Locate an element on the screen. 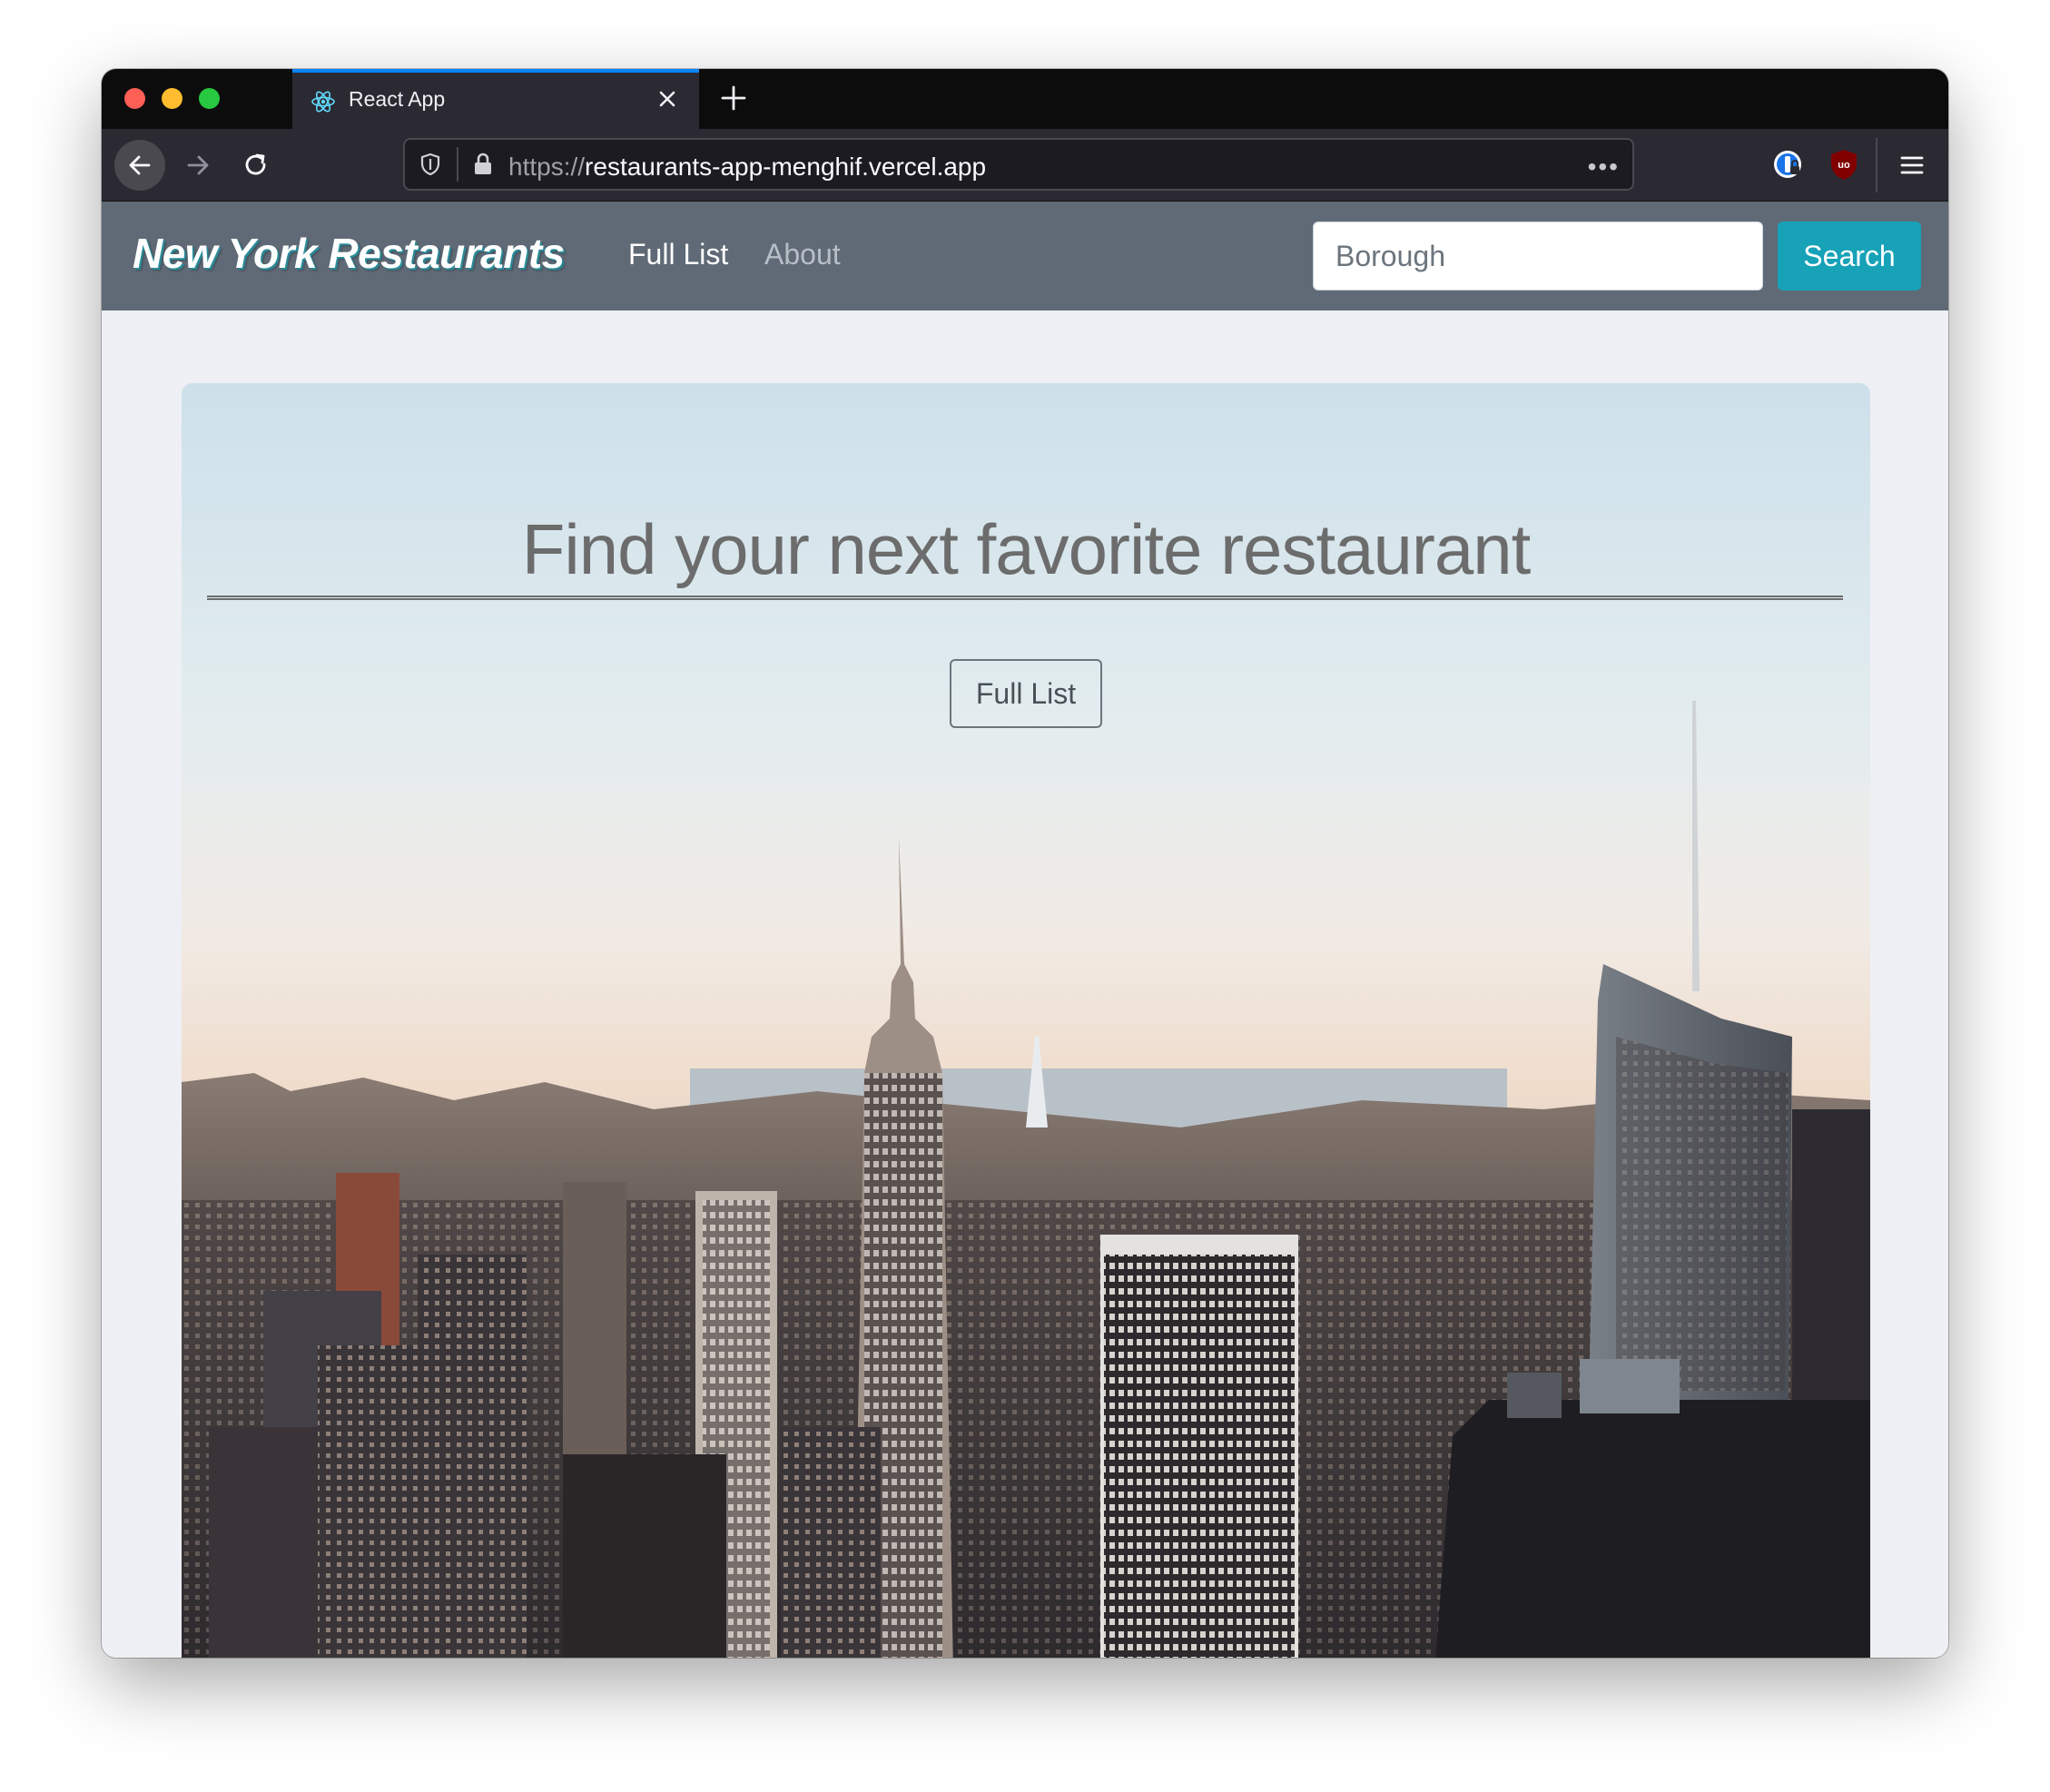  window-controls is located at coordinates (172, 98).